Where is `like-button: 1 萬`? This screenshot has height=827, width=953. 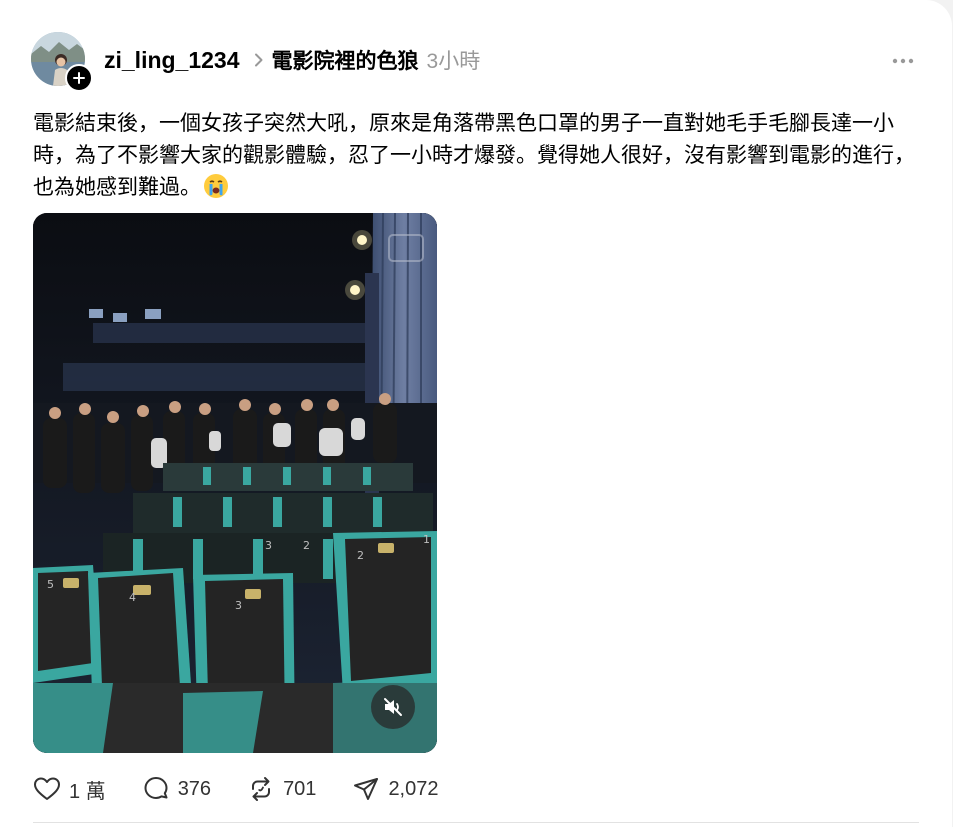
like-button: 1 萬 is located at coordinates (69, 789).